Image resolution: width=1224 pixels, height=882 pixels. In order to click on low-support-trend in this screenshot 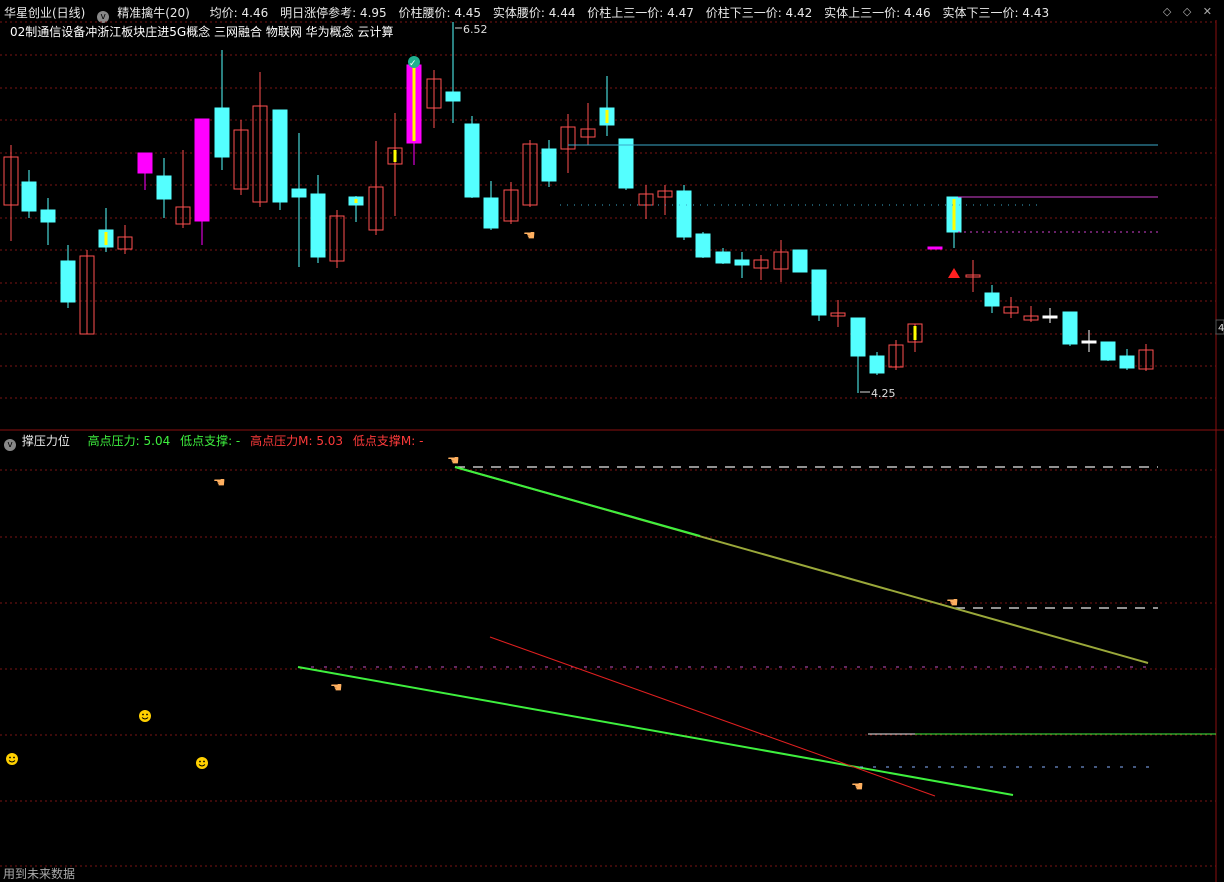, I will do `click(655, 731)`.